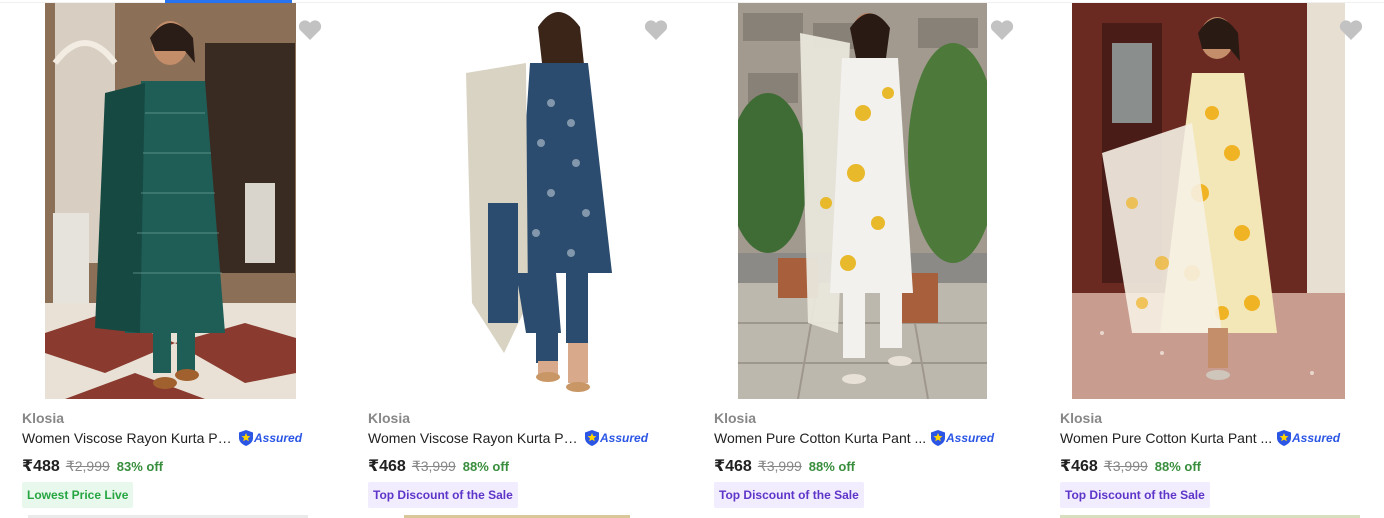 The height and width of the screenshot is (518, 1384). What do you see at coordinates (87, 466) in the screenshot?
I see `original-price: ₹2,999` at bounding box center [87, 466].